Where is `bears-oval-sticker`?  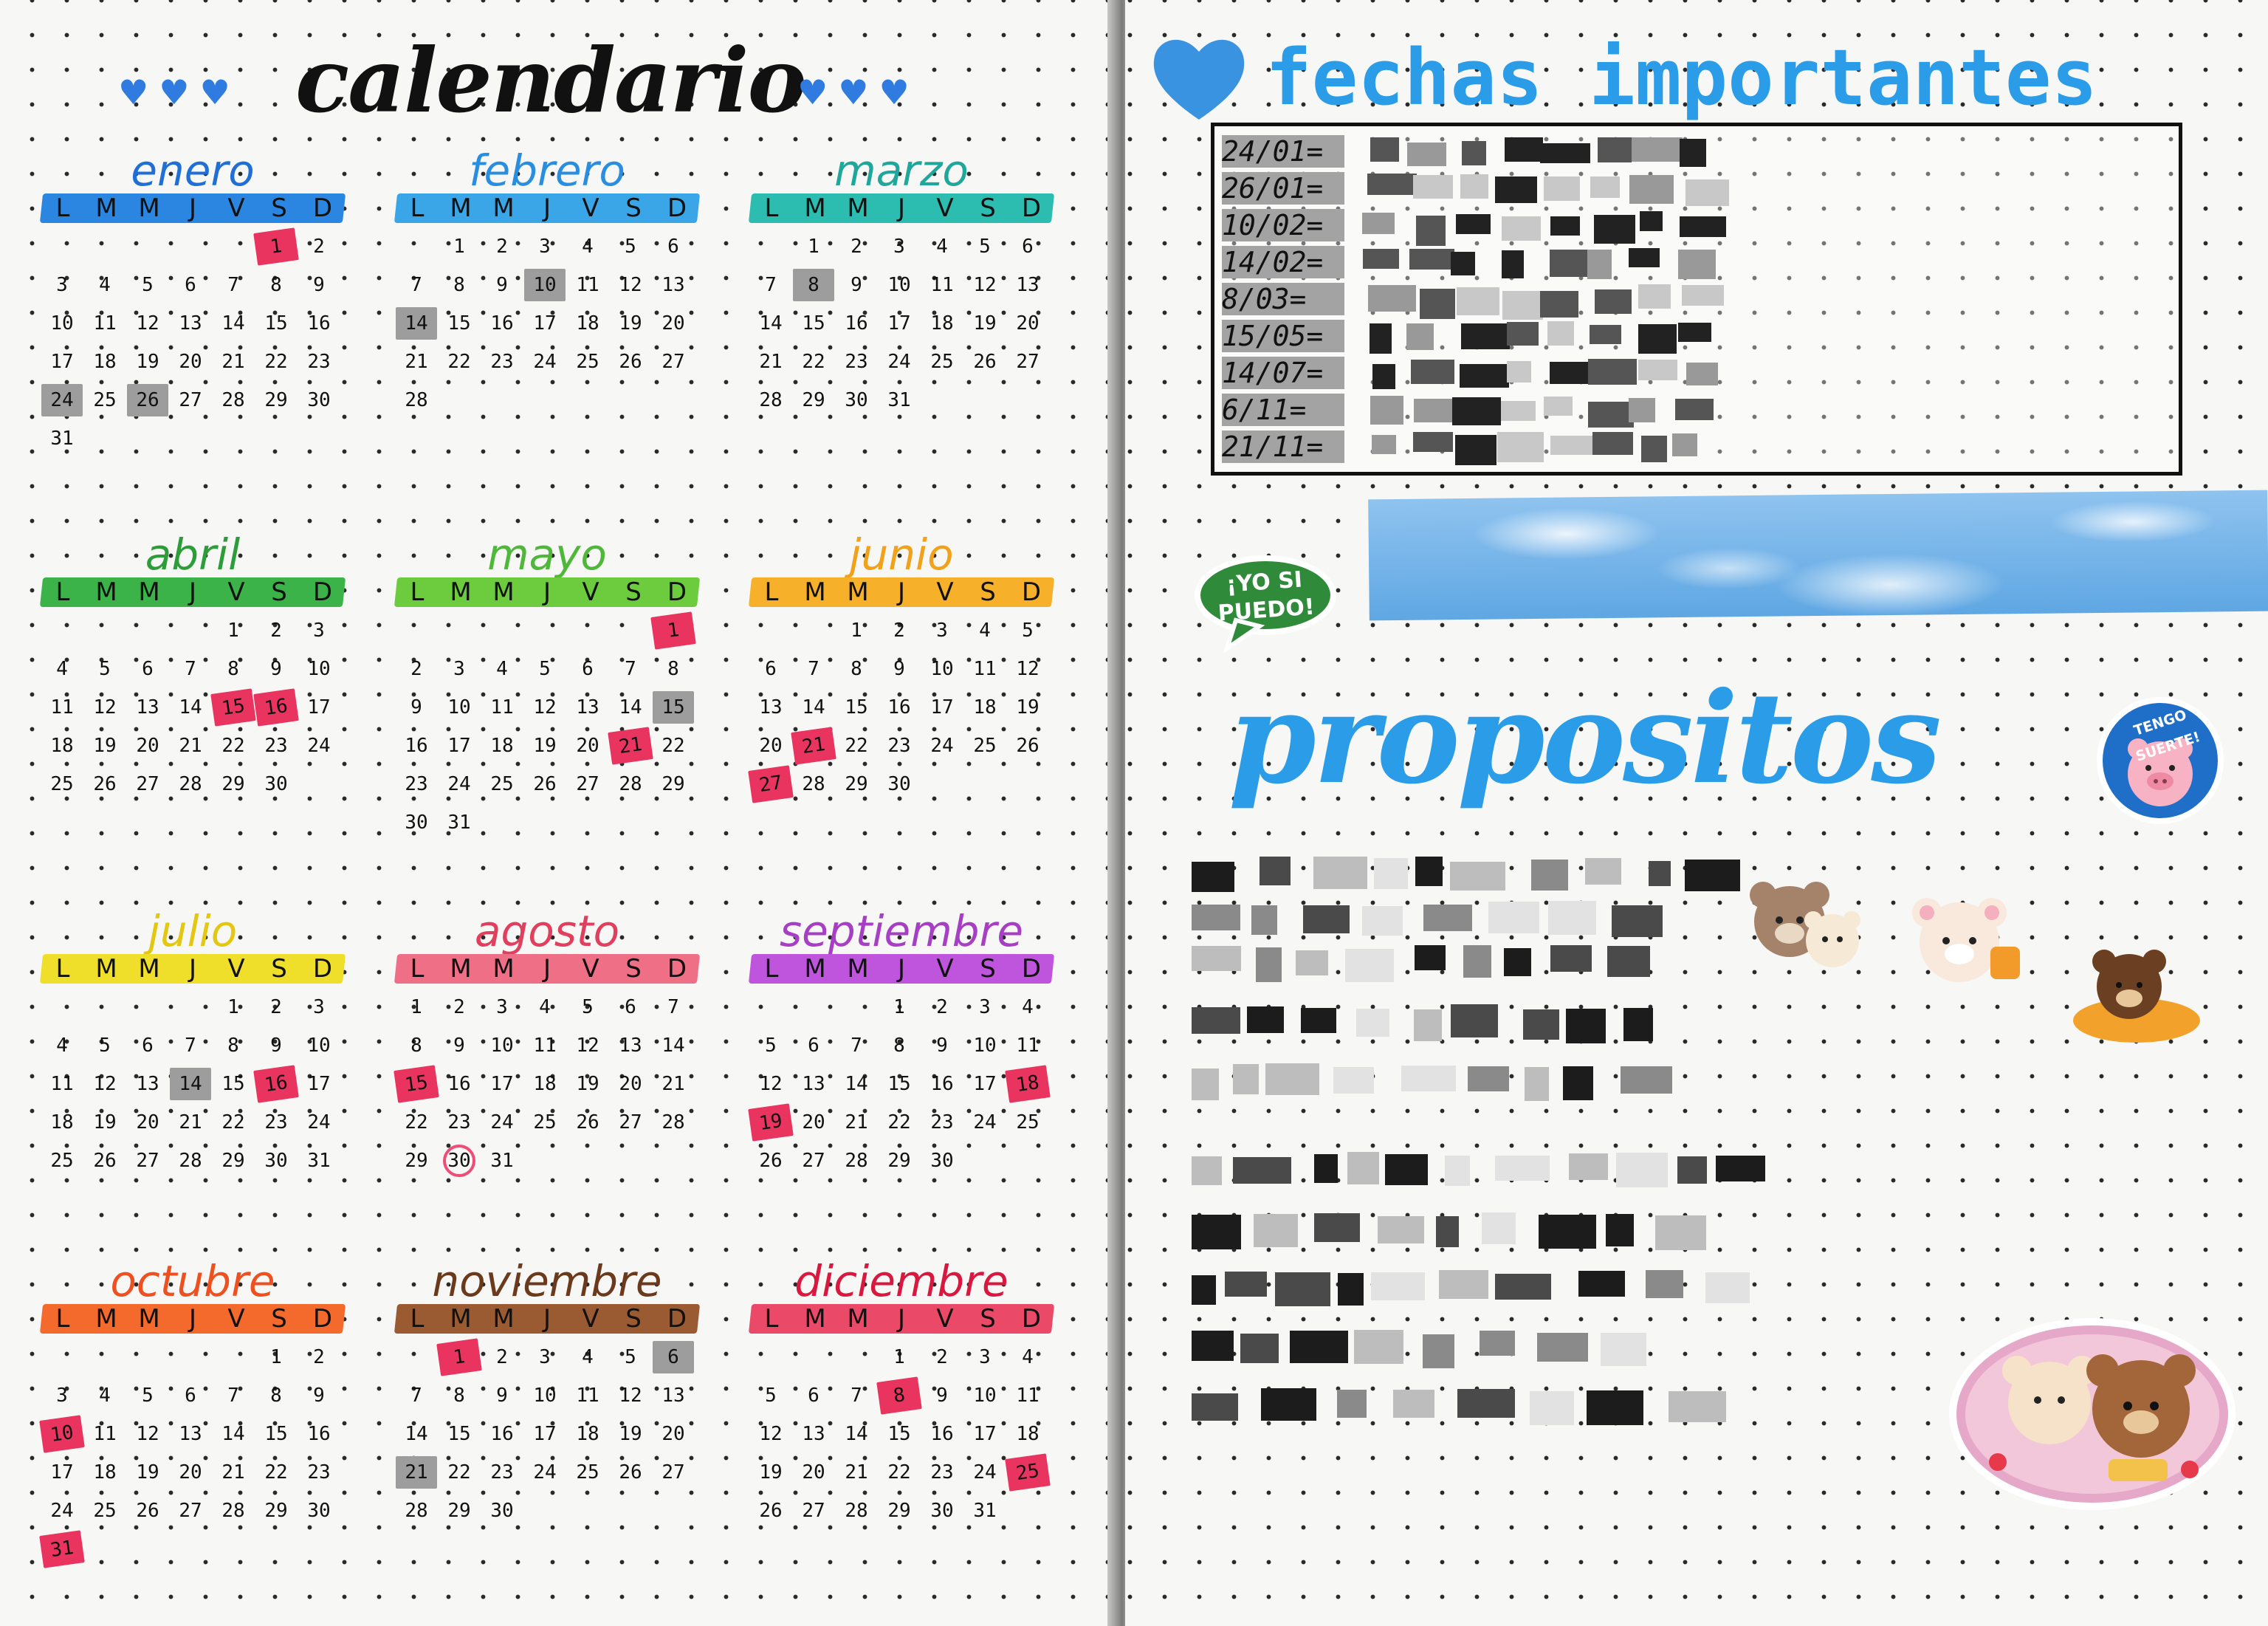 bears-oval-sticker is located at coordinates (2092, 1414).